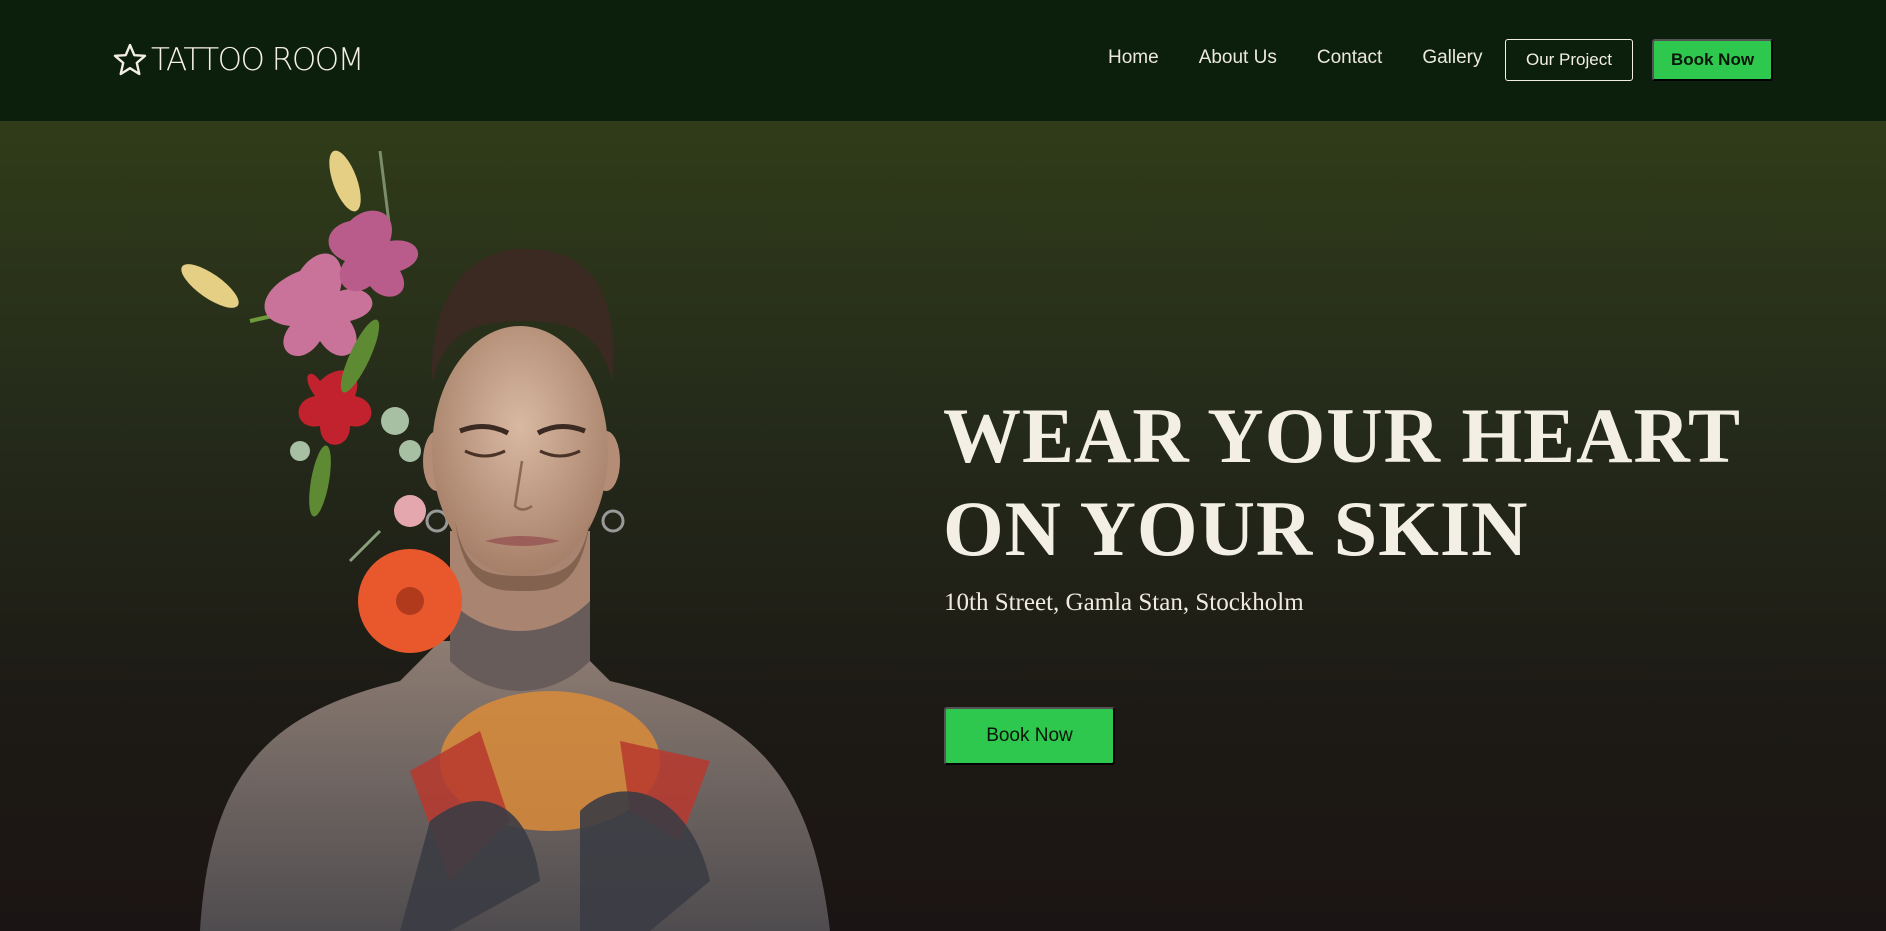 The image size is (1886, 931). What do you see at coordinates (257, 60) in the screenshot?
I see `logo-text: TATTOO ROOM` at bounding box center [257, 60].